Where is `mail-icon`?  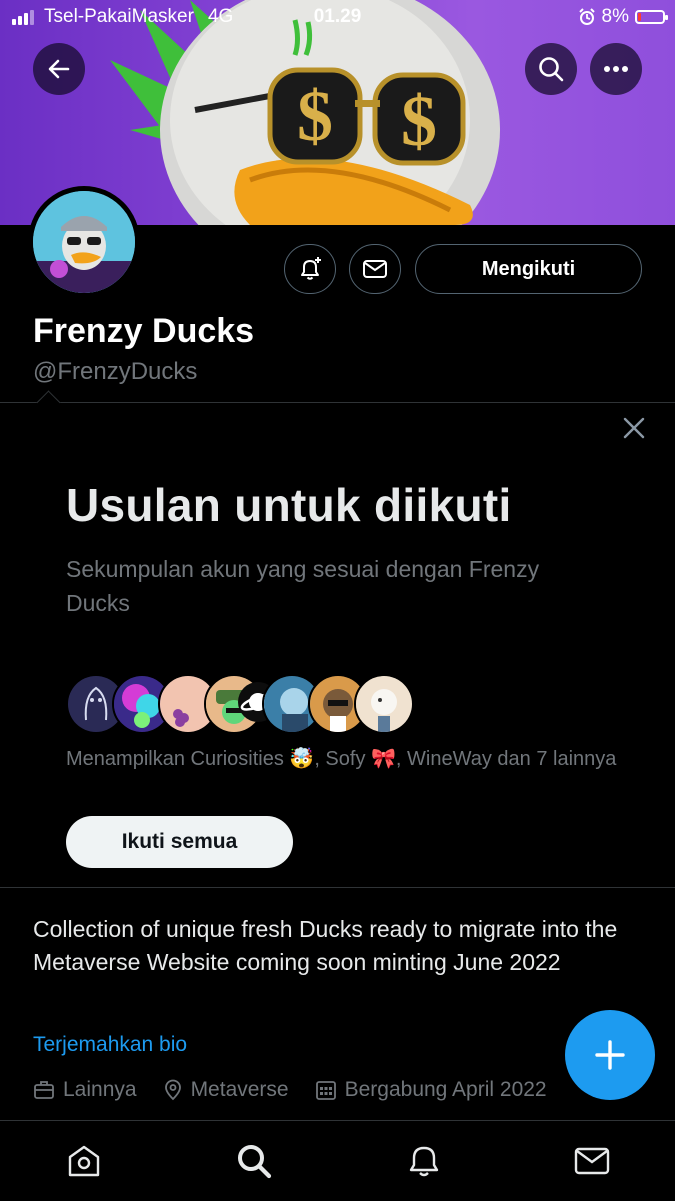
mail-icon is located at coordinates (375, 269).